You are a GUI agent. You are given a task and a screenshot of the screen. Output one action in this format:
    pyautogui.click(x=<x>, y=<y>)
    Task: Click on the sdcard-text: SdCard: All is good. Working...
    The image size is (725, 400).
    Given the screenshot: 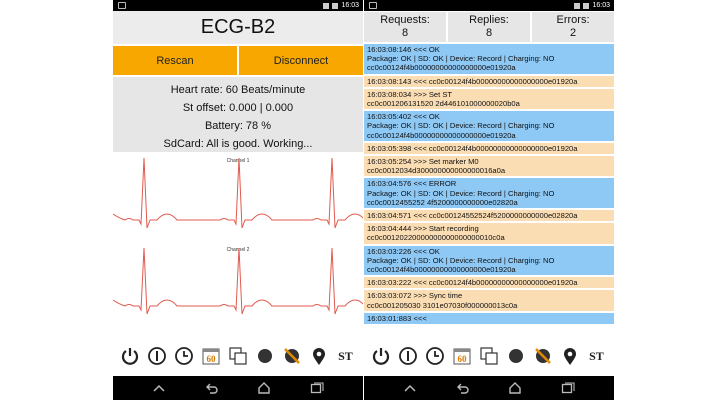 What is the action you would take?
    pyautogui.click(x=238, y=144)
    